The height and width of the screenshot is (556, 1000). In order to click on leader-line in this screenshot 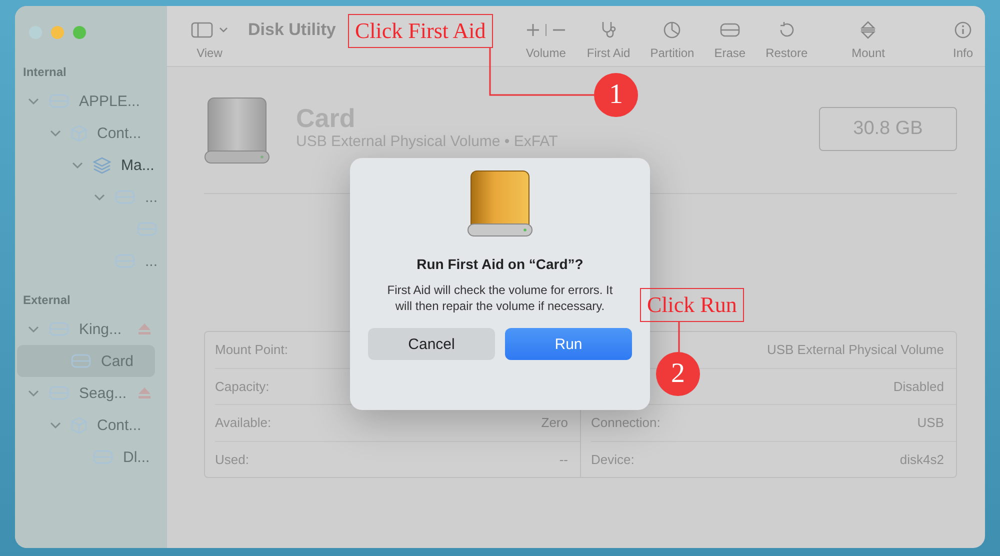, I will do `click(679, 337)`.